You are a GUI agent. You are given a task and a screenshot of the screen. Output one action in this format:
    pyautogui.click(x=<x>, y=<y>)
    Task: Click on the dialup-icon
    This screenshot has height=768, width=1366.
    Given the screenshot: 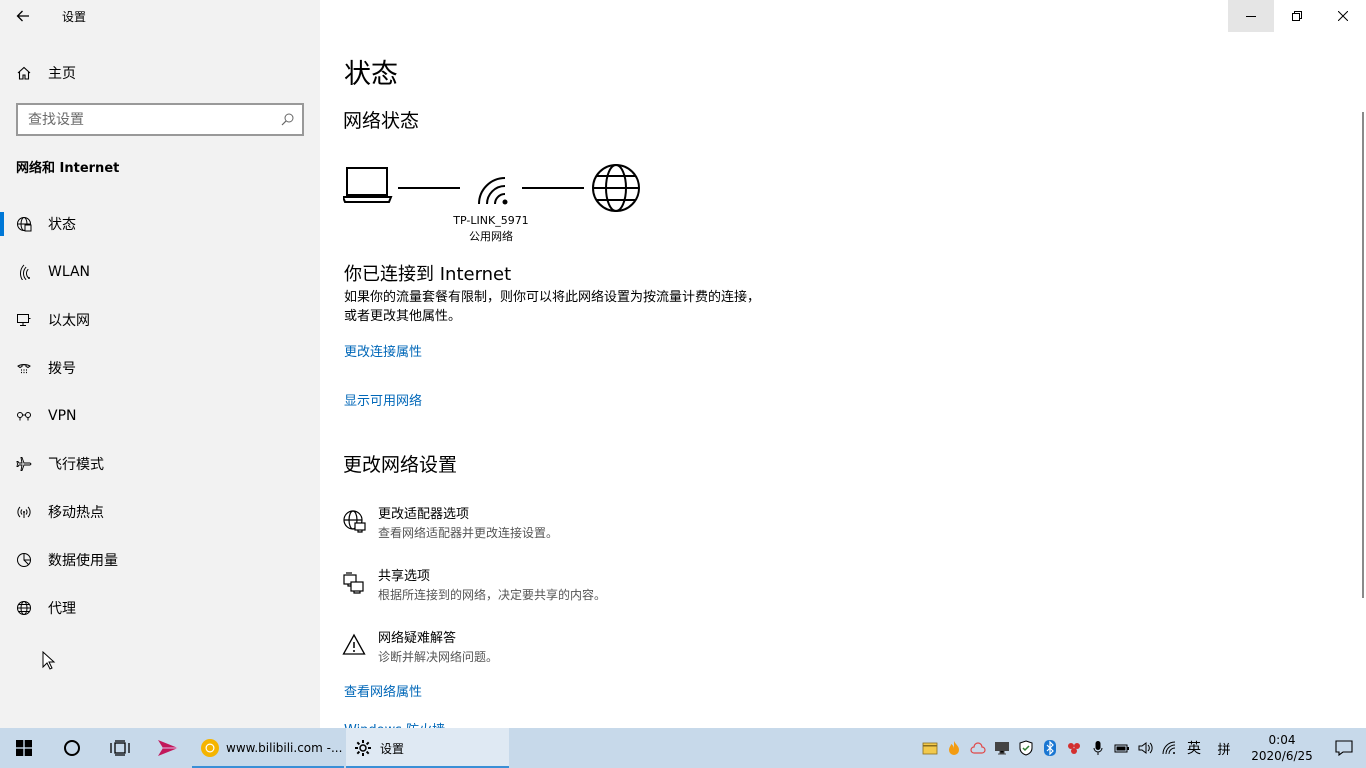 What is the action you would take?
    pyautogui.click(x=24, y=368)
    